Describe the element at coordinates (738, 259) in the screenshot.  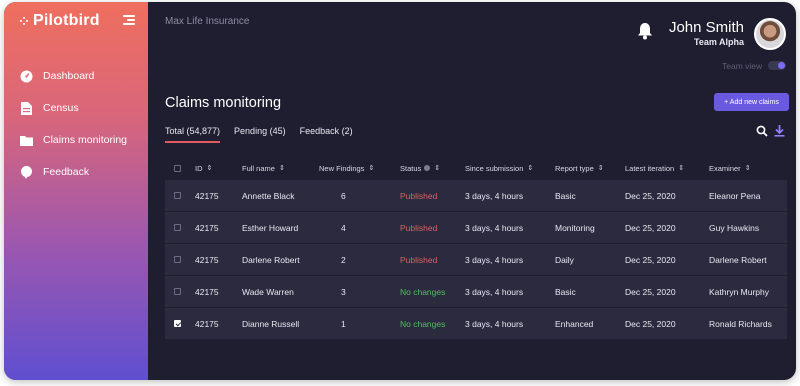
I see `cell-examiner: Darlene Robert` at that location.